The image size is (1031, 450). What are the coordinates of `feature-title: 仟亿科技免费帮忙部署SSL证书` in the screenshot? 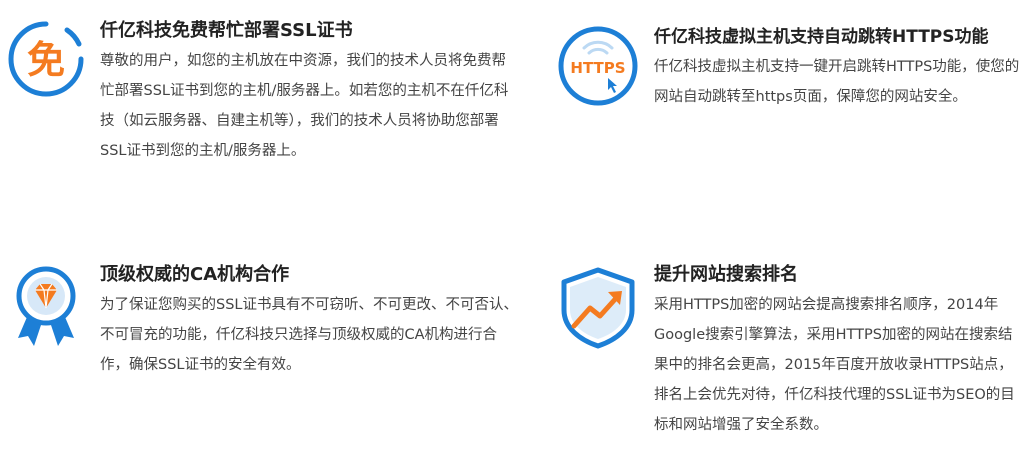 It's located at (226, 30).